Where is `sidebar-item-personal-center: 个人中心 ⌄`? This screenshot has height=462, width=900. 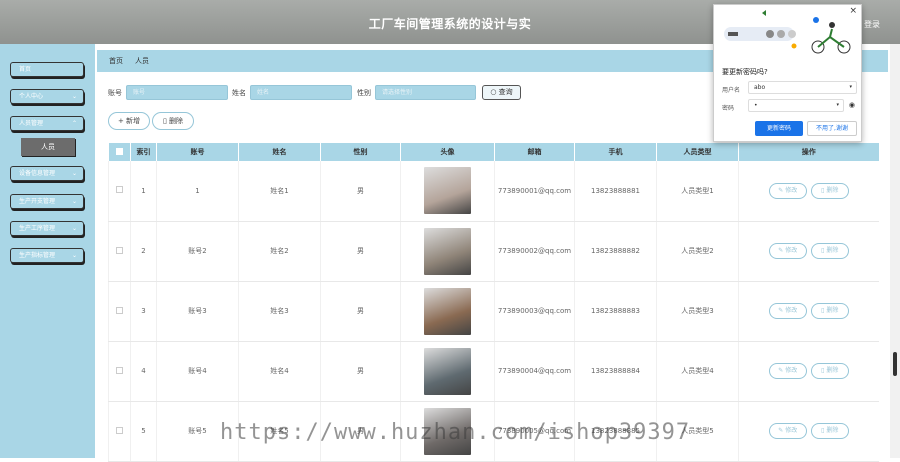 sidebar-item-personal-center: 个人中心 ⌄ is located at coordinates (47, 96).